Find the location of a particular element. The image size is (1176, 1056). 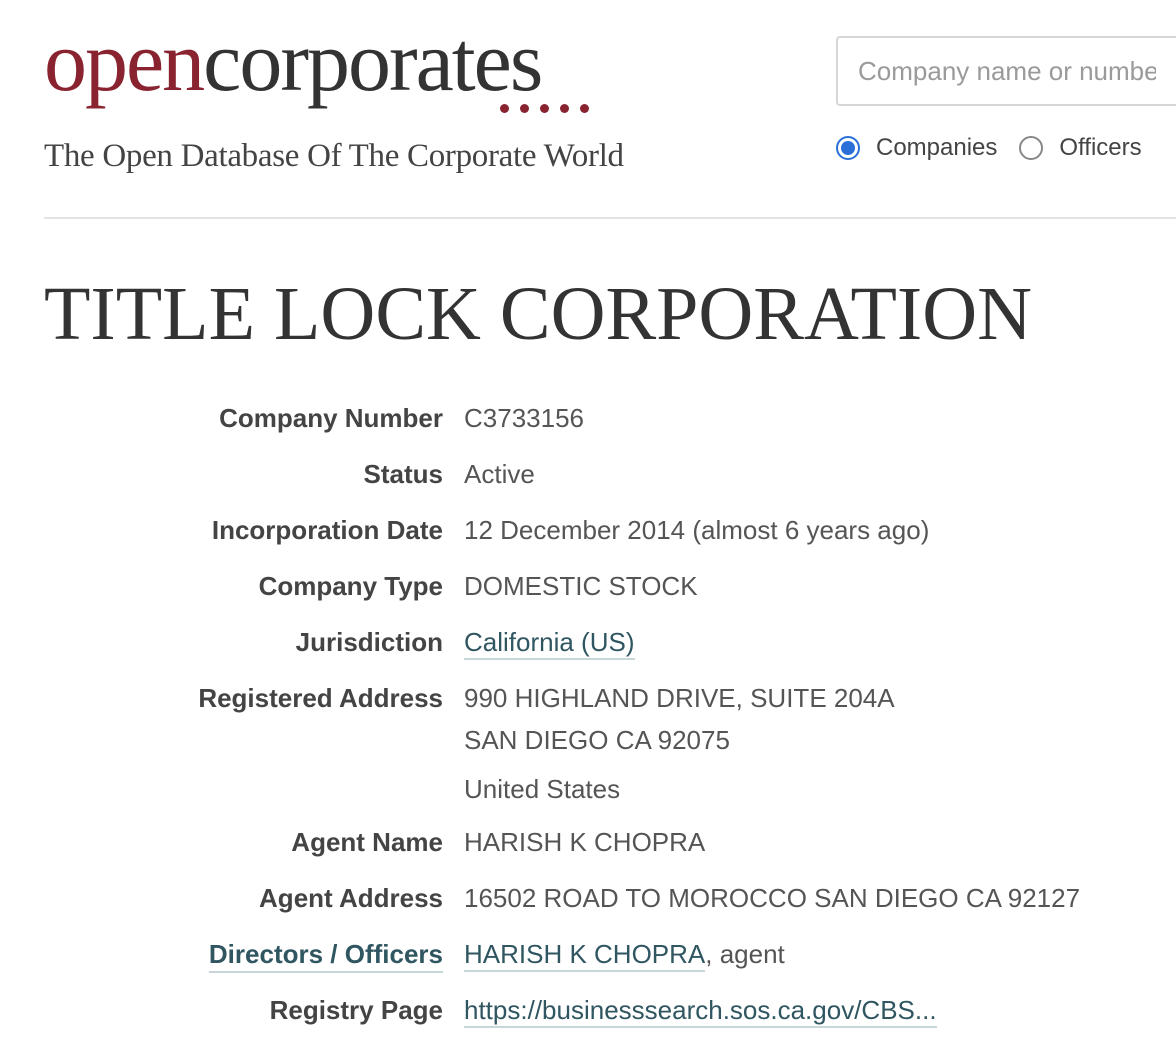

incorporation-date-value: 12 December 2014 (almost 6 years ago) is located at coordinates (697, 530).